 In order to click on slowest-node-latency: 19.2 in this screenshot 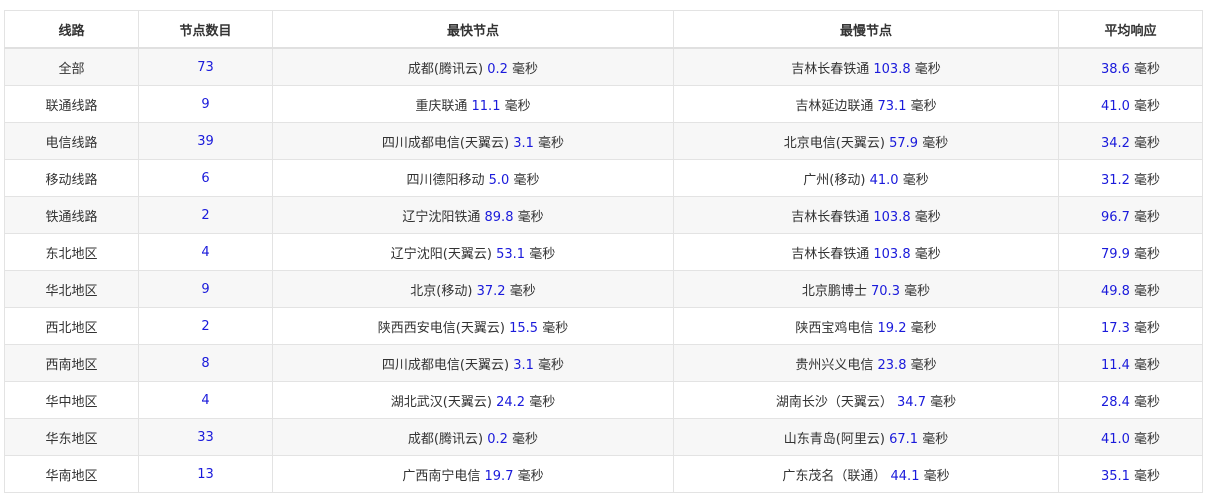, I will do `click(892, 328)`.